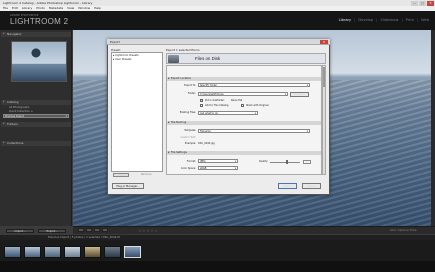 The width and height of the screenshot is (435, 272). What do you see at coordinates (414, 3) in the screenshot?
I see `minimize-button: —` at bounding box center [414, 3].